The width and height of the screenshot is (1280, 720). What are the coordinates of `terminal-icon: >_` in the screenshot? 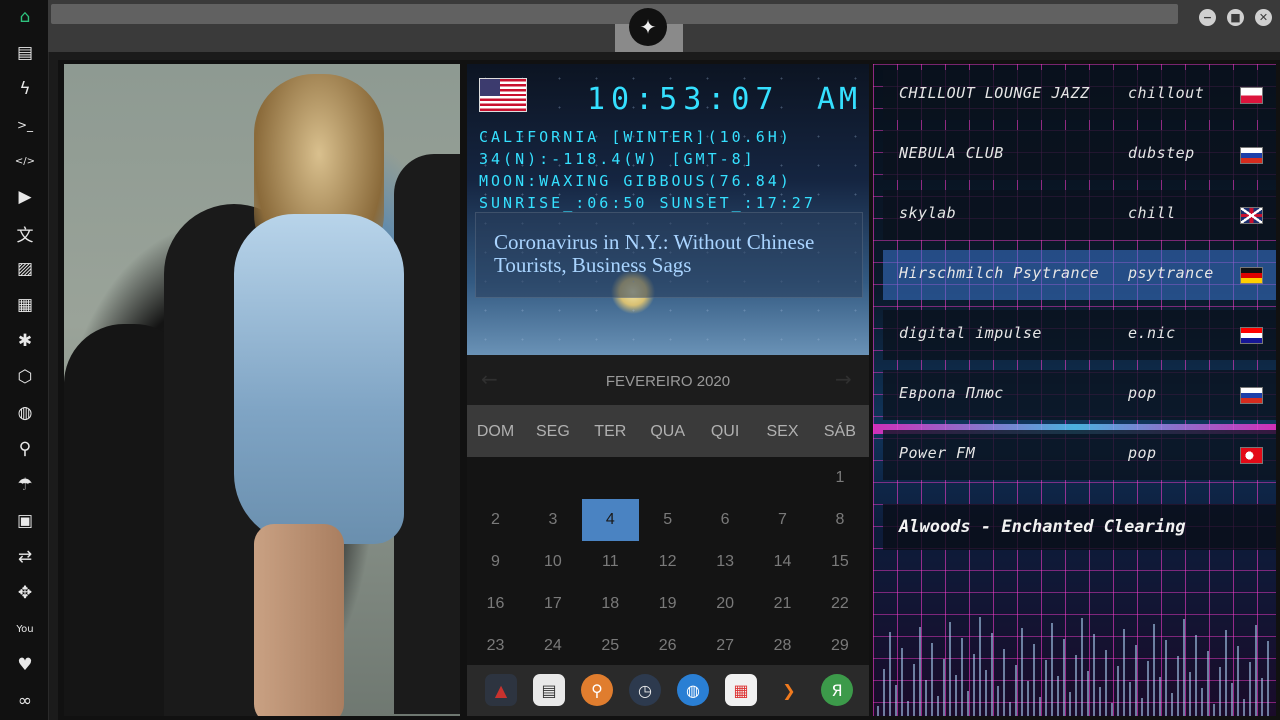 It's located at (25, 125).